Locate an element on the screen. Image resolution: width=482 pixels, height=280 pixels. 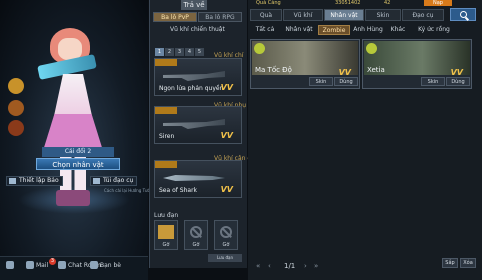
grenade-settings-button: Lưu đạn is located at coordinates (225, 258).